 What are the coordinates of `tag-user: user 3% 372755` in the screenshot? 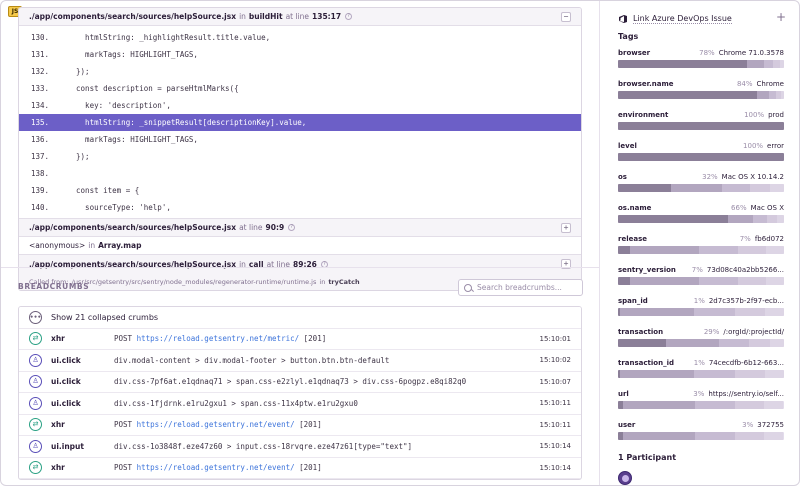 It's located at (701, 430).